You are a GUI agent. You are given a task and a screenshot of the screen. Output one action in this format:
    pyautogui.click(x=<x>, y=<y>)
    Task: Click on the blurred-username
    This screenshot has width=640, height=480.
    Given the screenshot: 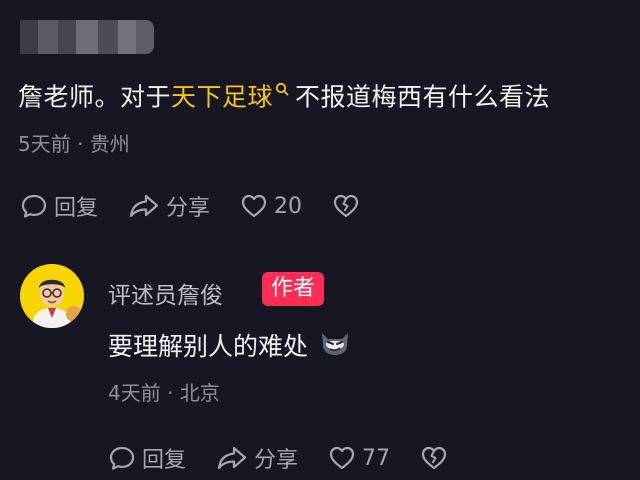 What is the action you would take?
    pyautogui.click(x=87, y=37)
    